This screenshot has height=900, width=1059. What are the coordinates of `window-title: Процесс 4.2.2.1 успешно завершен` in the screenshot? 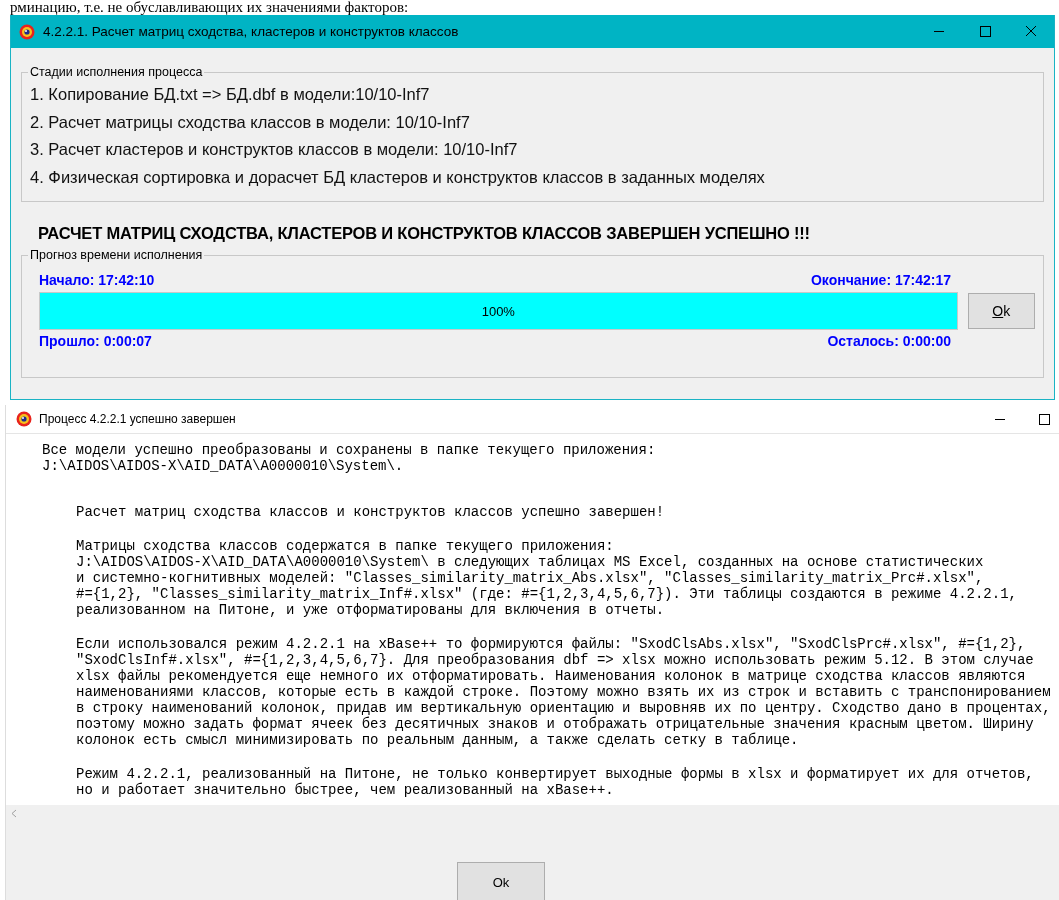 It's located at (138, 419).